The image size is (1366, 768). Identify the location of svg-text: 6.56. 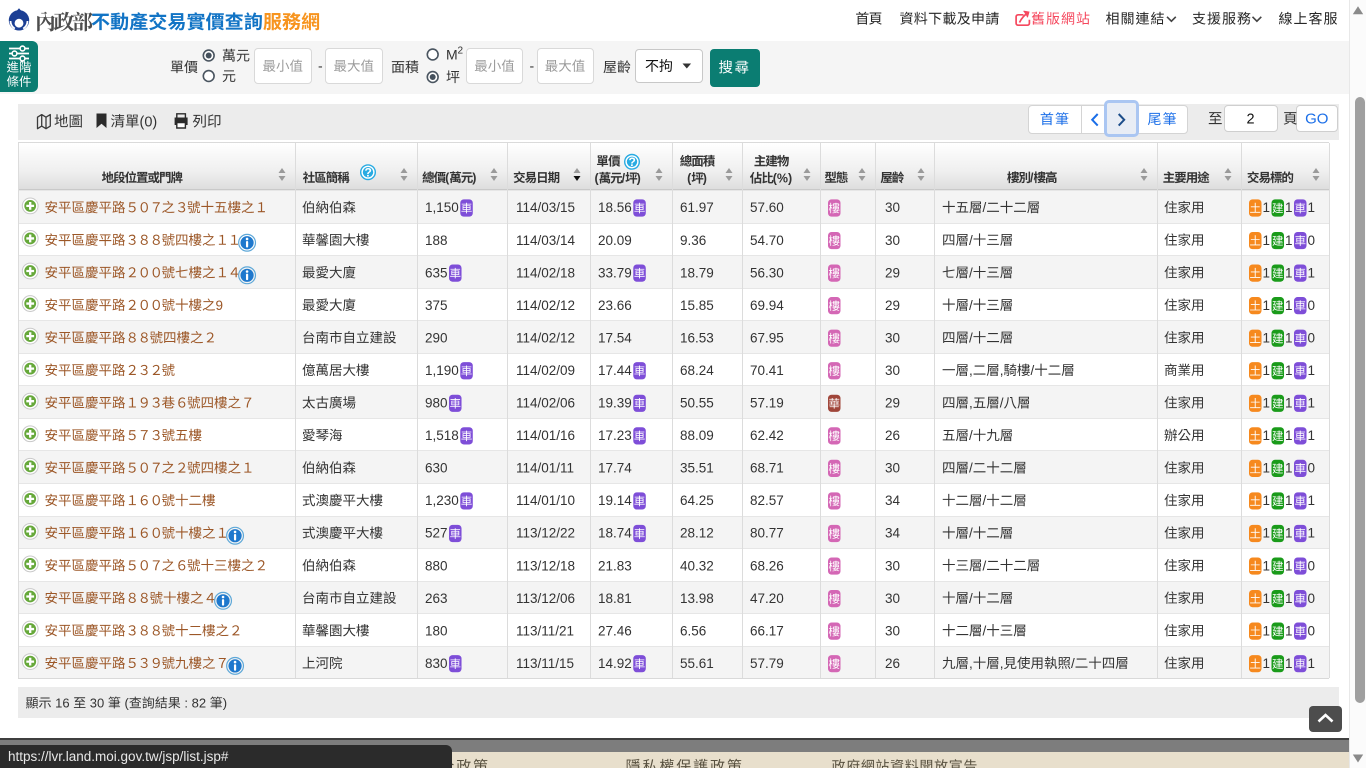
(693, 630).